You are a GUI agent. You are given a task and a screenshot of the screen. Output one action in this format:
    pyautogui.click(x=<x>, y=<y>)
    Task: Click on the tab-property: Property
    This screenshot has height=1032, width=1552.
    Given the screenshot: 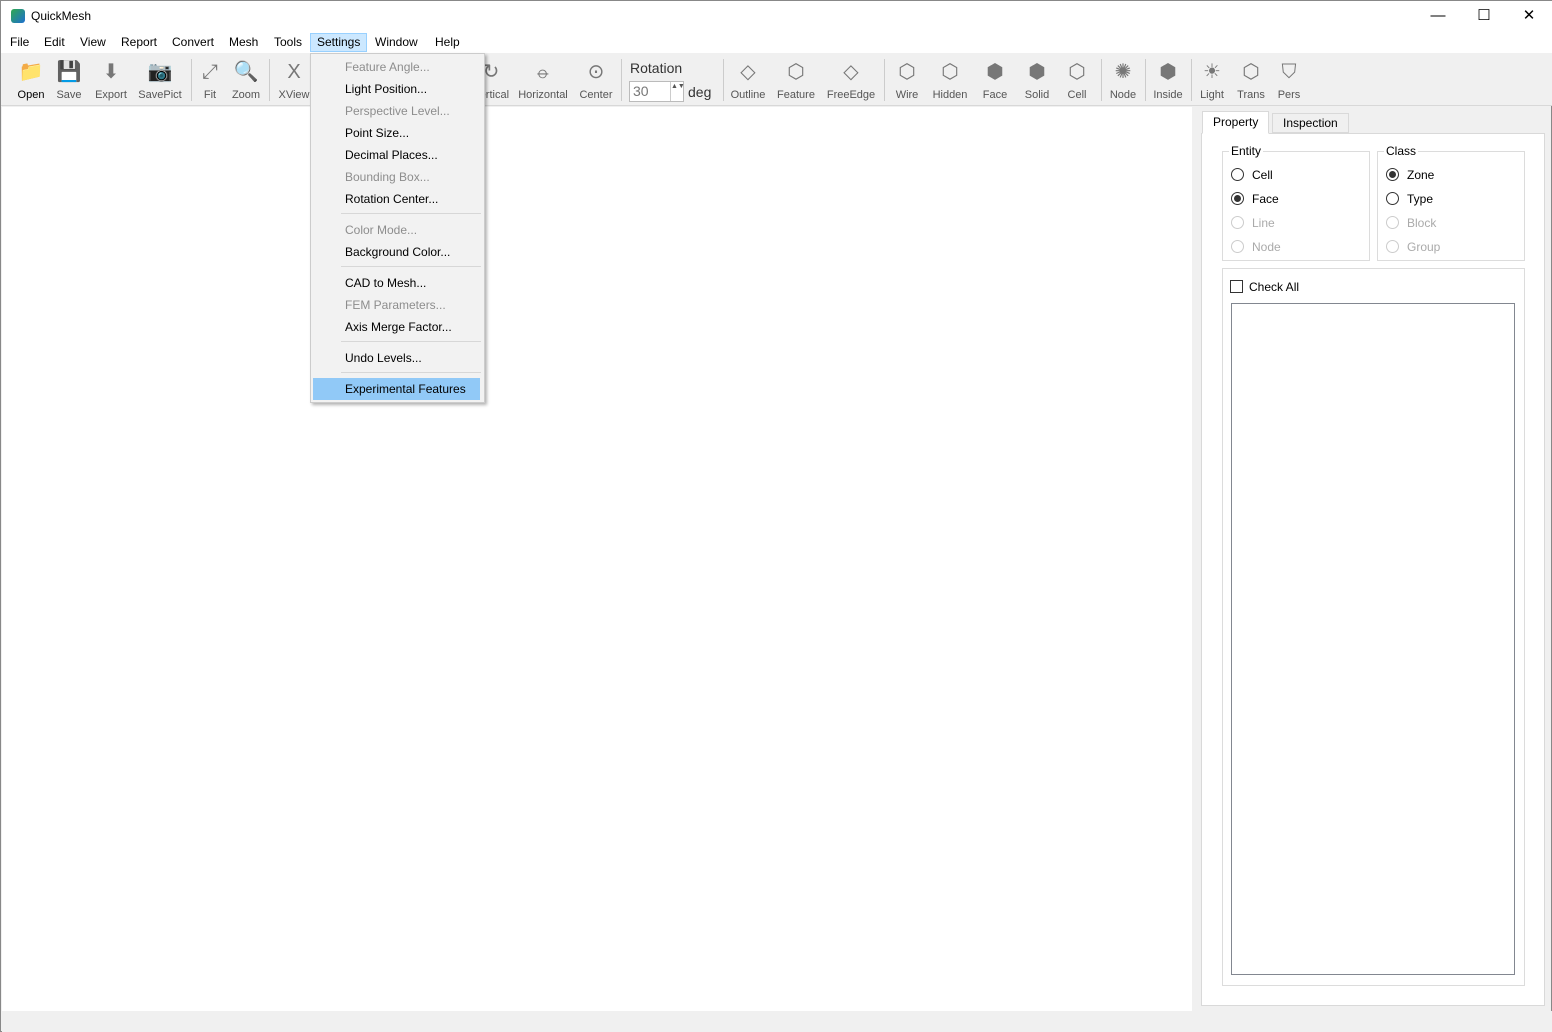 What is the action you would take?
    pyautogui.click(x=1236, y=122)
    